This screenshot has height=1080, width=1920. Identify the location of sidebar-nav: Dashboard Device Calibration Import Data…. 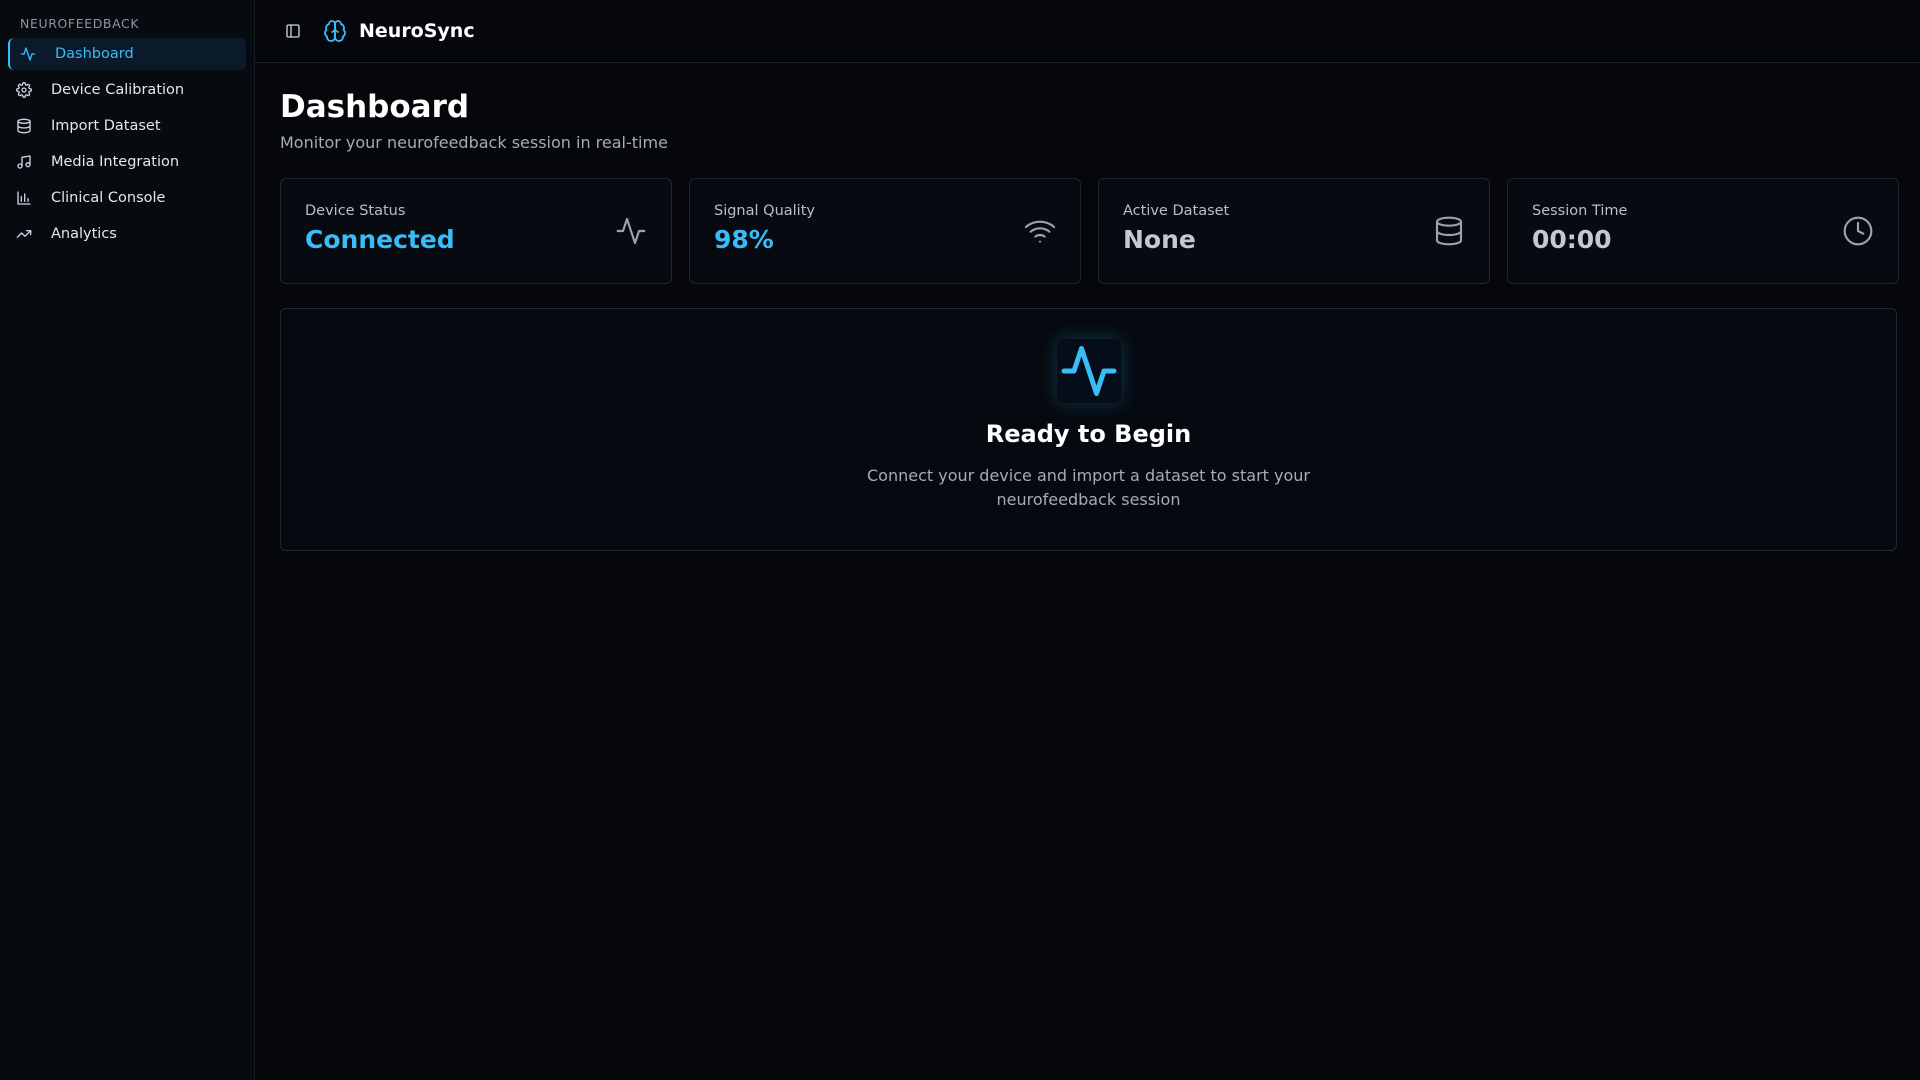
(127, 144).